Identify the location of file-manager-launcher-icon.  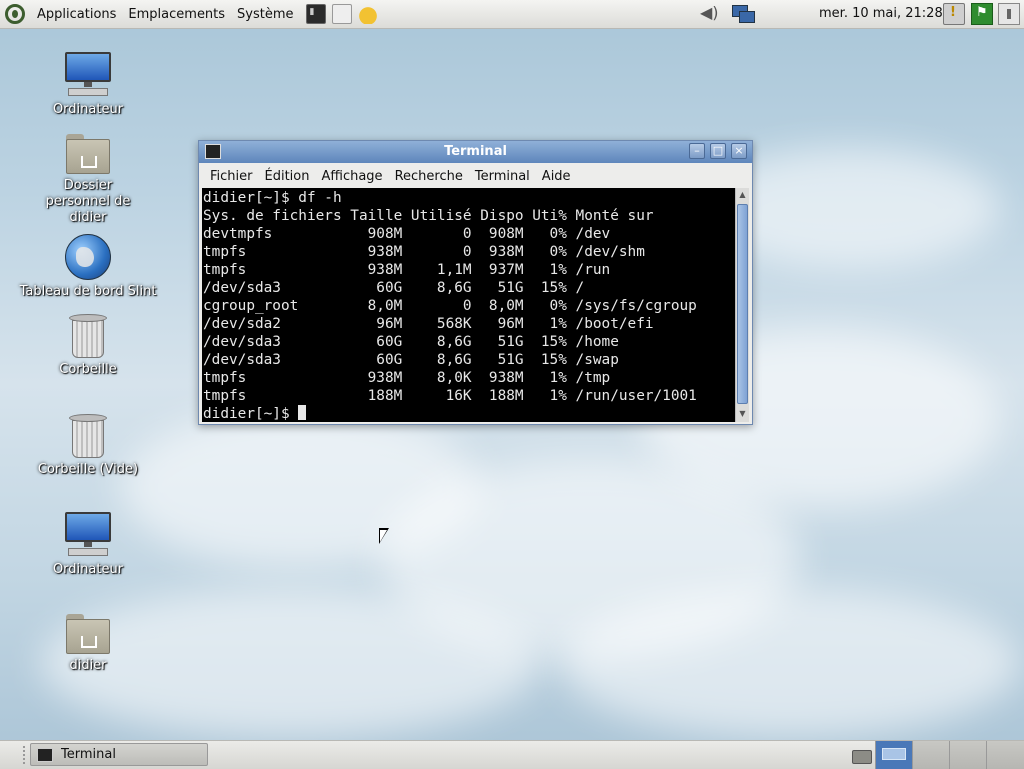
(341, 14).